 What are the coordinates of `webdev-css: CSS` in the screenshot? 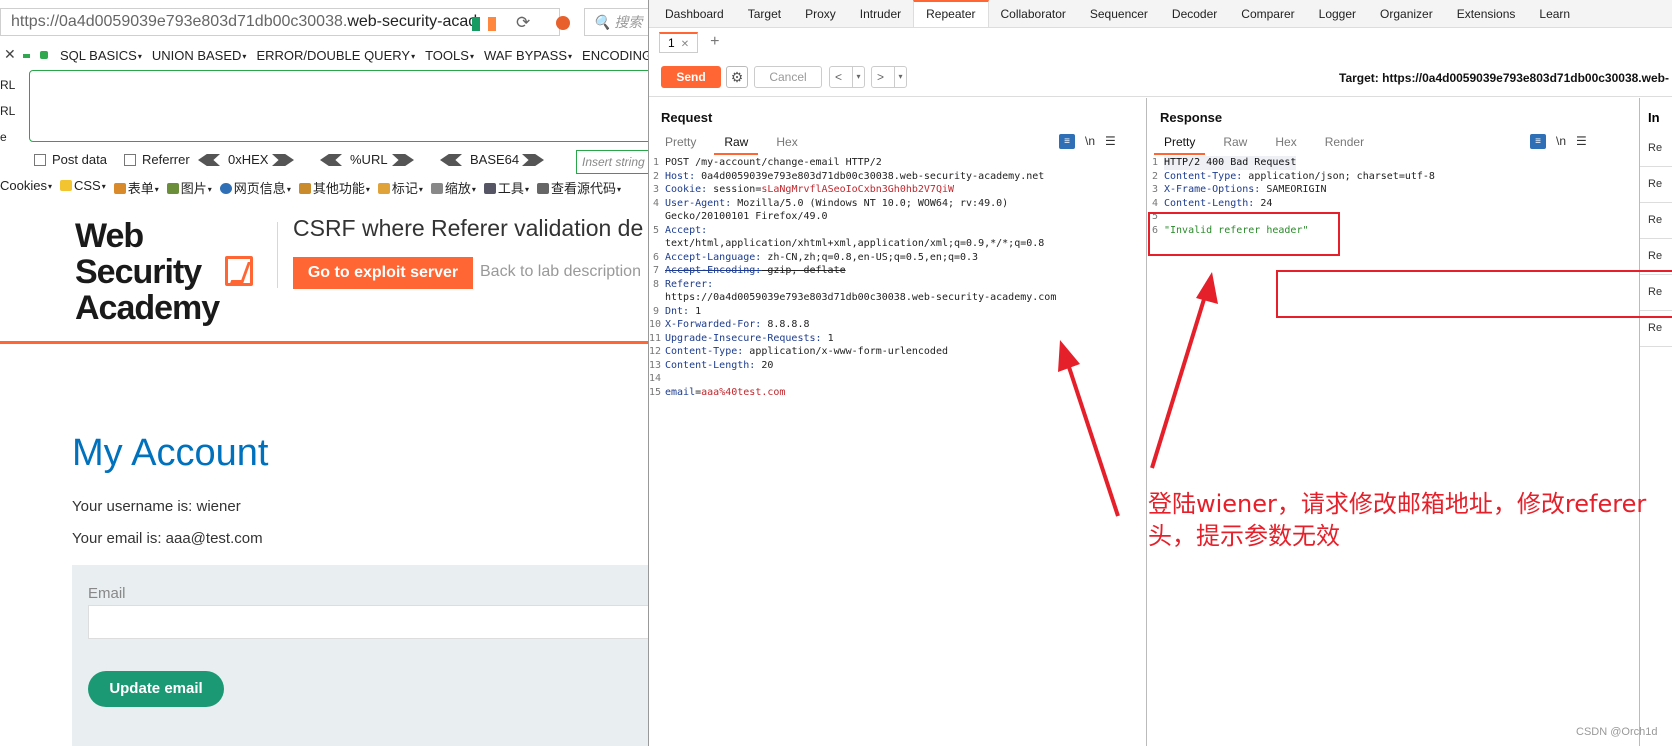 It's located at (82, 187).